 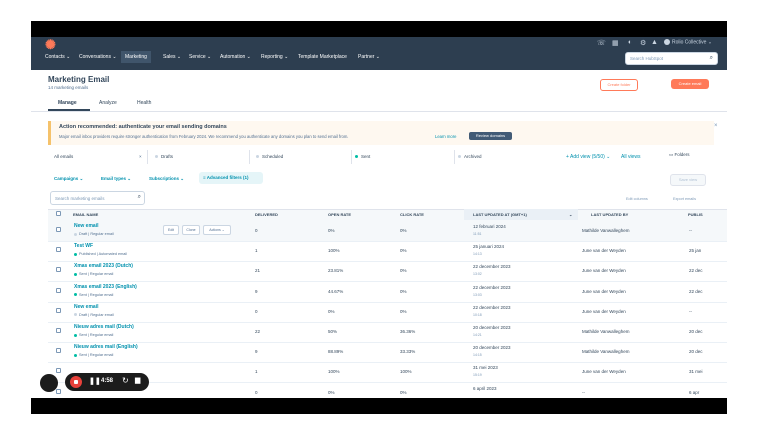 What do you see at coordinates (95, 381) in the screenshot?
I see `pause-icon: ❚❚` at bounding box center [95, 381].